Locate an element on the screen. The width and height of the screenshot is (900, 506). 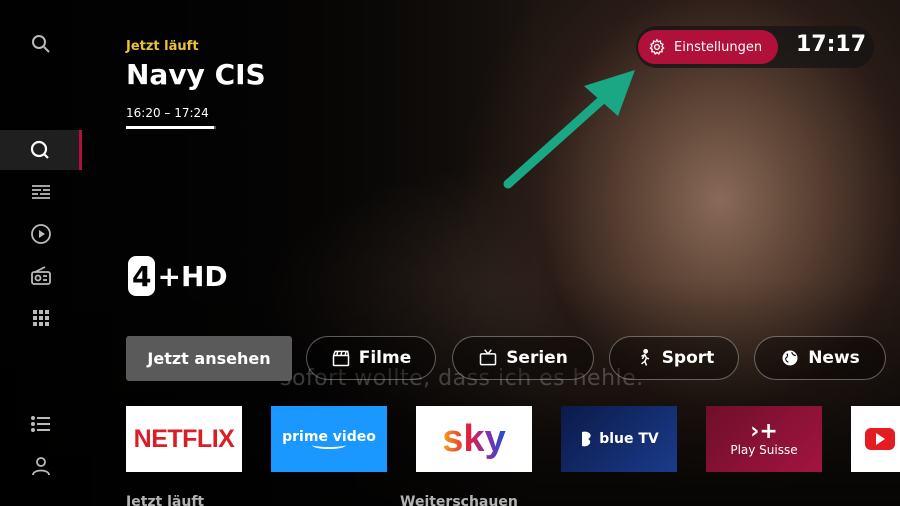
app-tile-play-suisse: ›+ Play Suisse is located at coordinates (764, 439).